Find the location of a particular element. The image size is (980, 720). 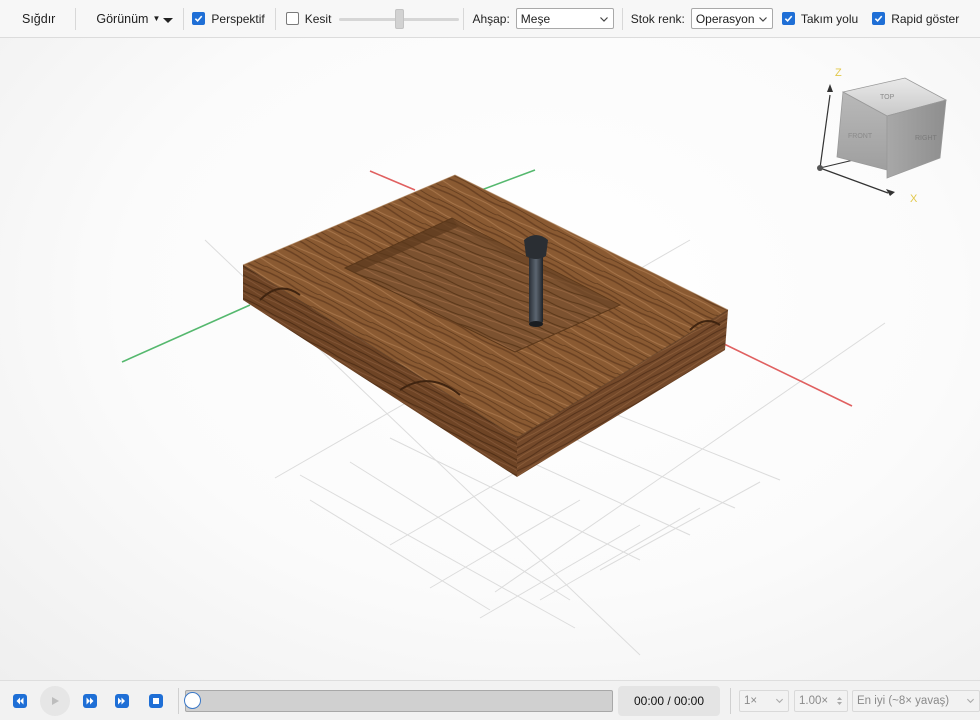

perspective-label: Perspektif is located at coordinates (238, 18).